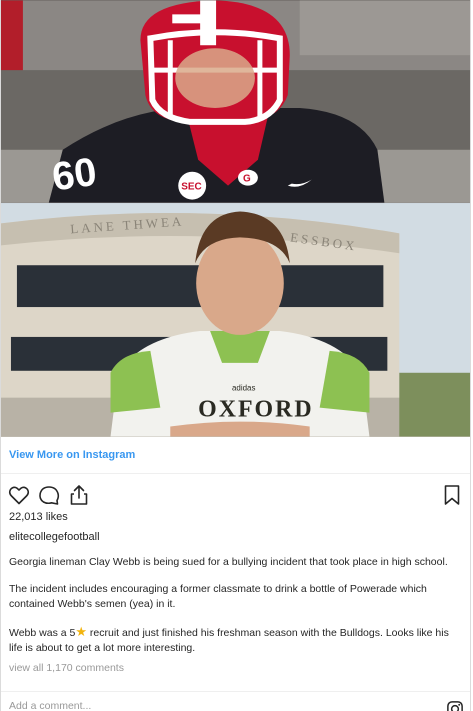  Describe the element at coordinates (235, 533) in the screenshot. I see `post-username: elitecollegefootball` at that location.